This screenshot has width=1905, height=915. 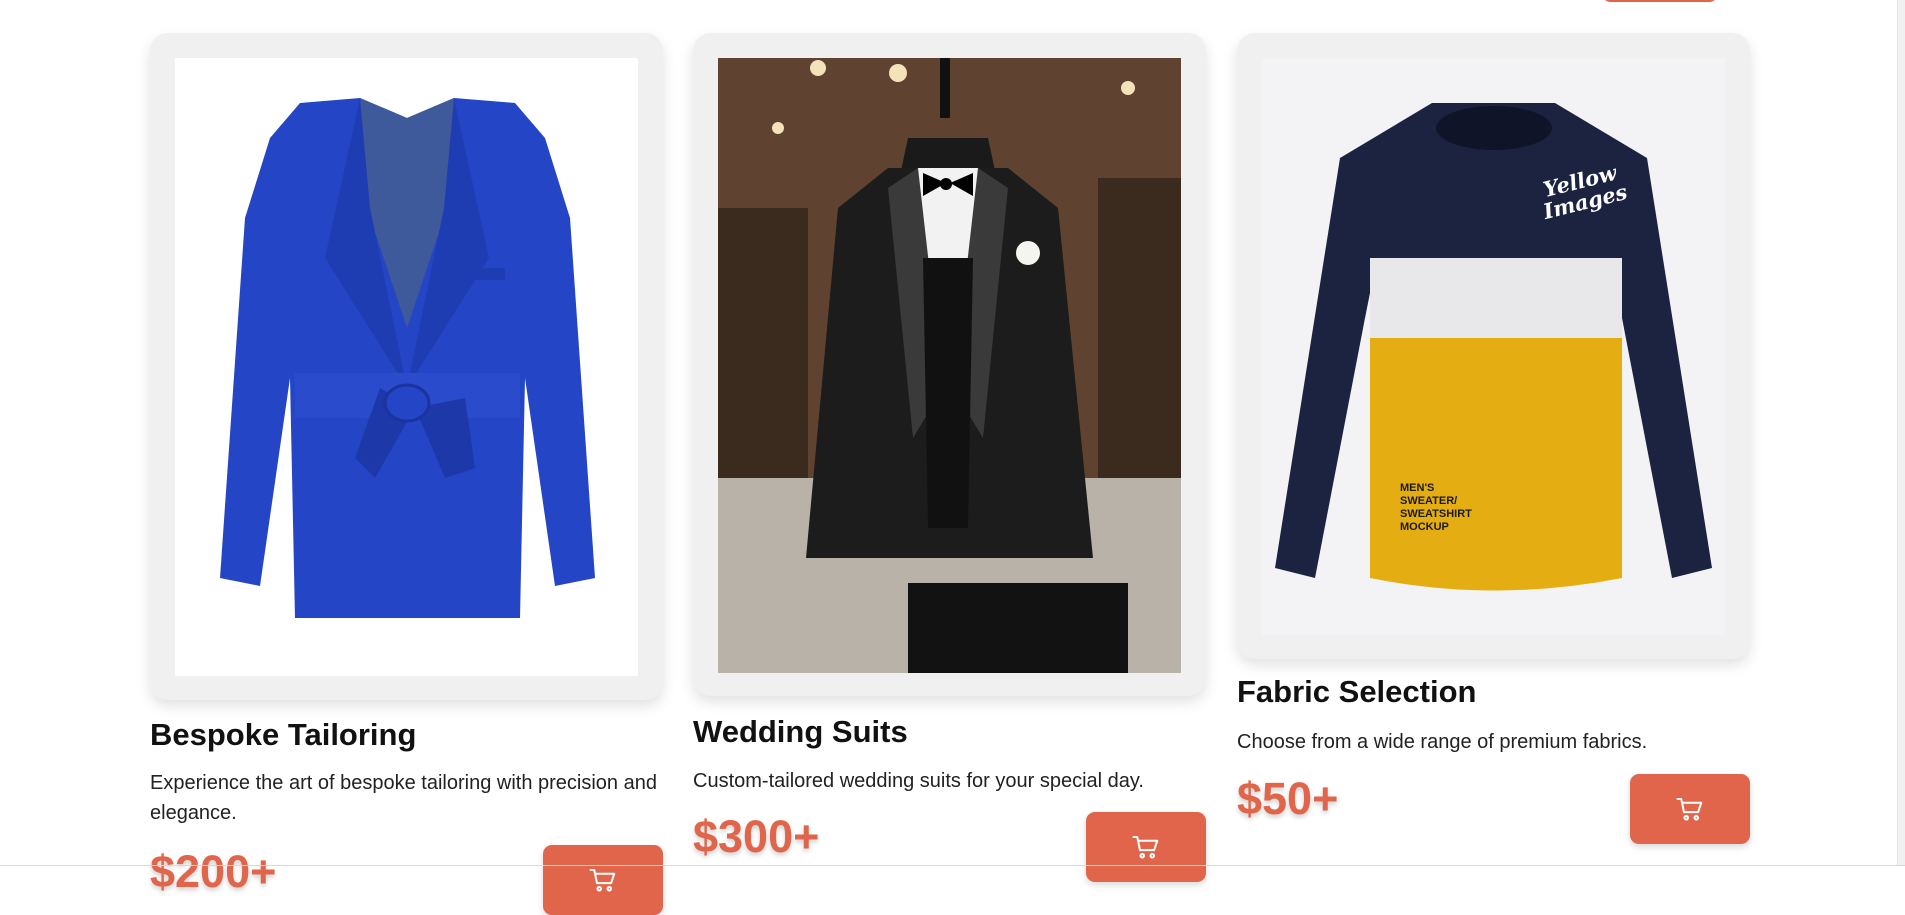 I want to click on sweatshirt-print-2: SWEATER/, so click(x=1428, y=501).